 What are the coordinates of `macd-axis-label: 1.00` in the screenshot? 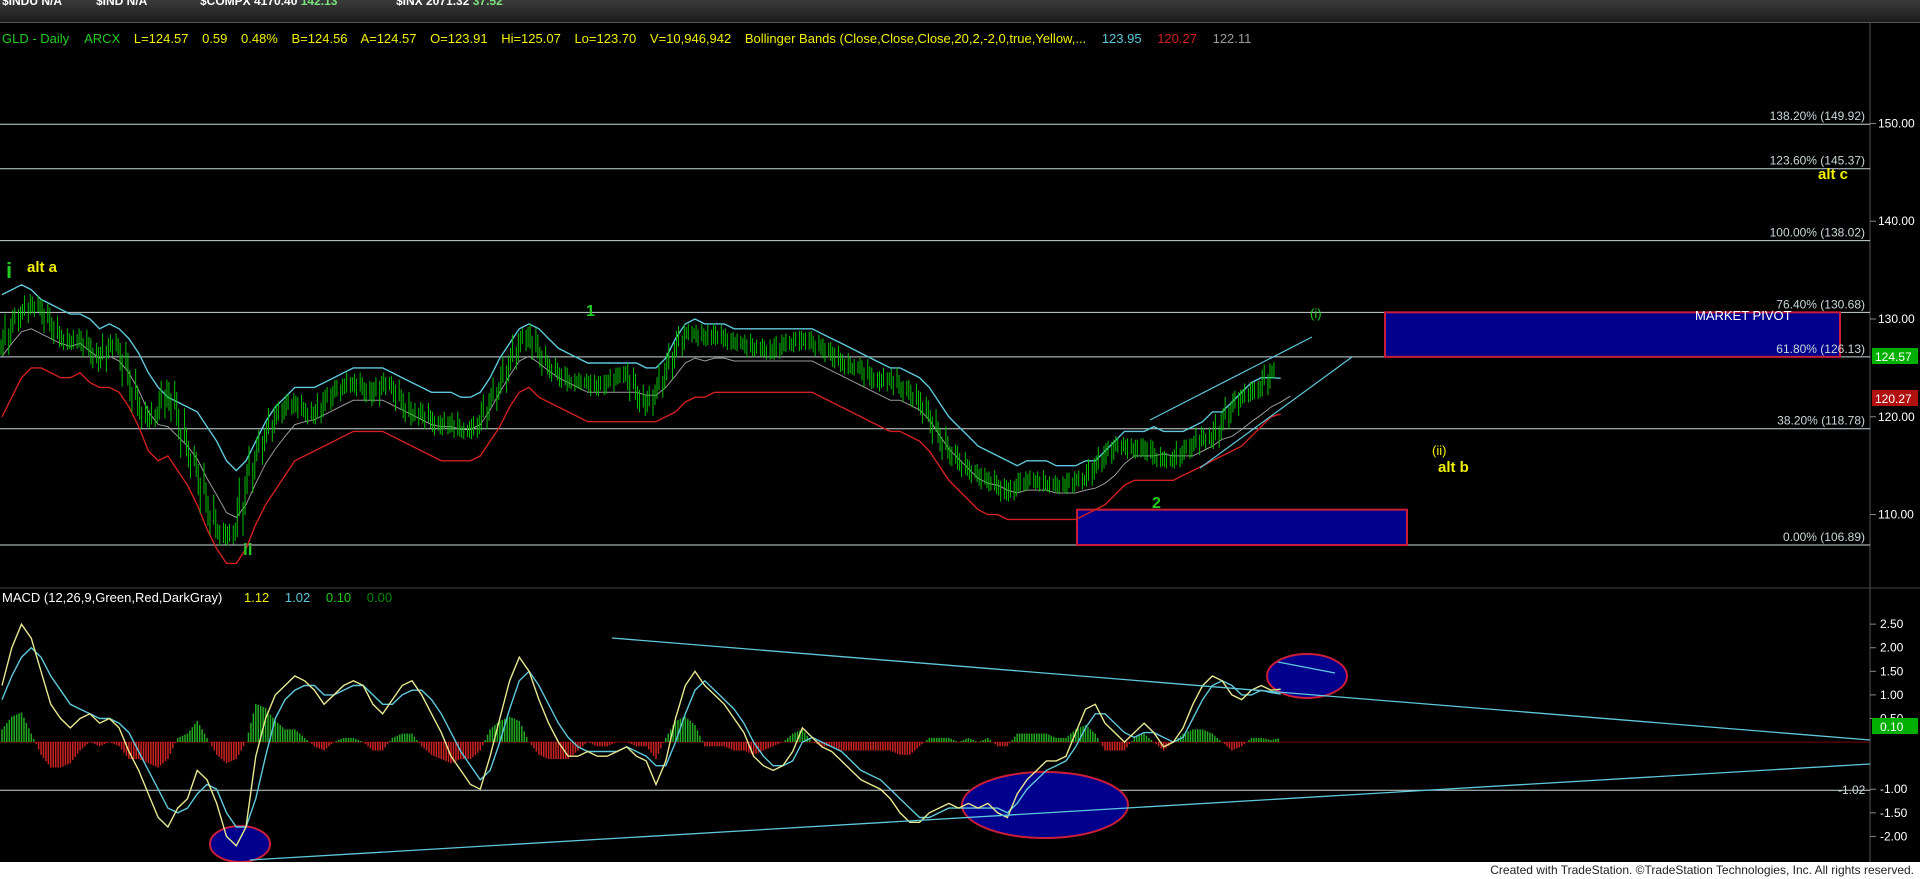 It's located at (1892, 695).